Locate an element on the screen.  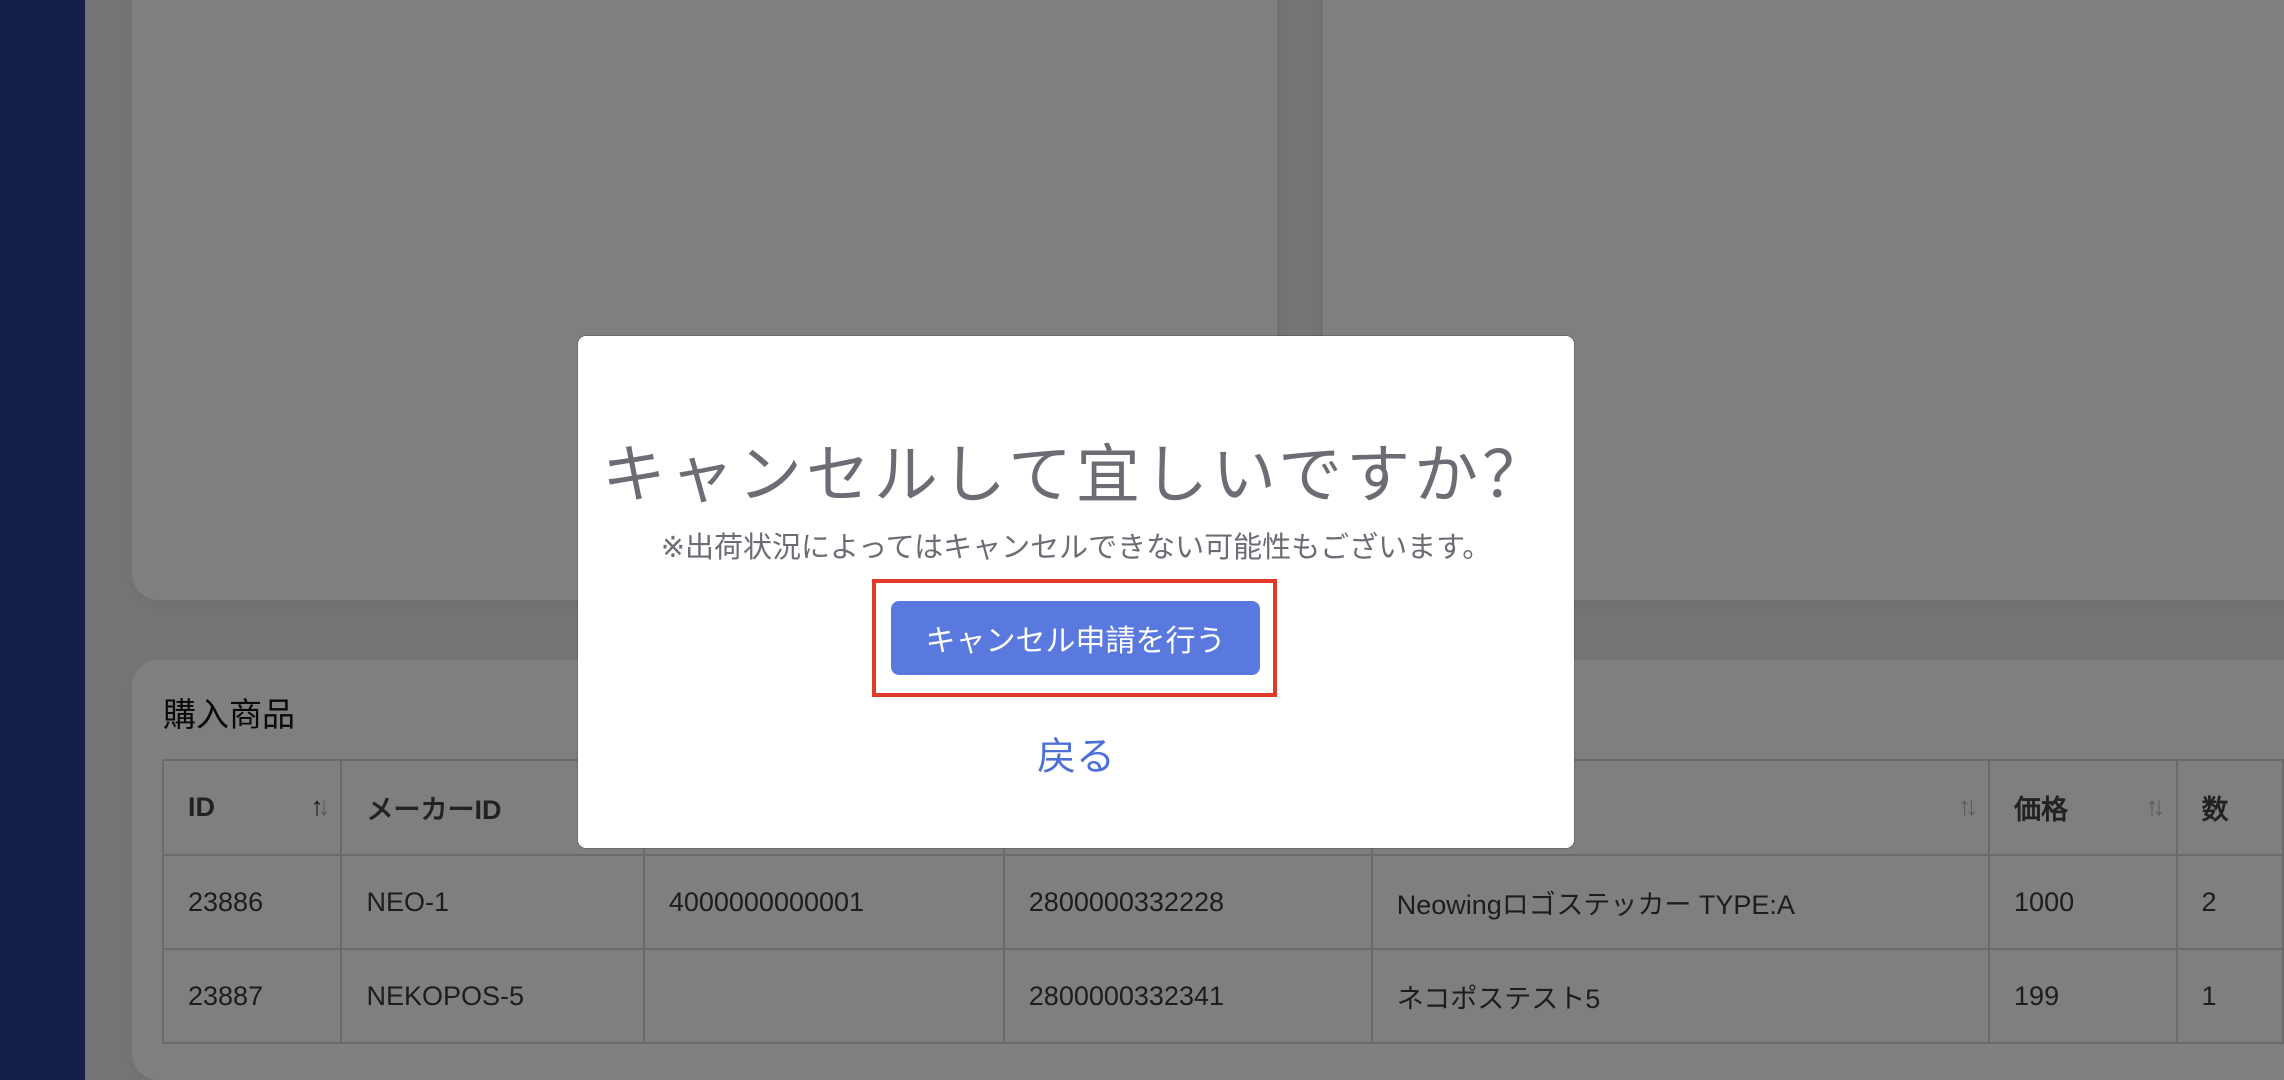
dialog-title: キャンセルして宜しいですか？ is located at coordinates (1076, 476).